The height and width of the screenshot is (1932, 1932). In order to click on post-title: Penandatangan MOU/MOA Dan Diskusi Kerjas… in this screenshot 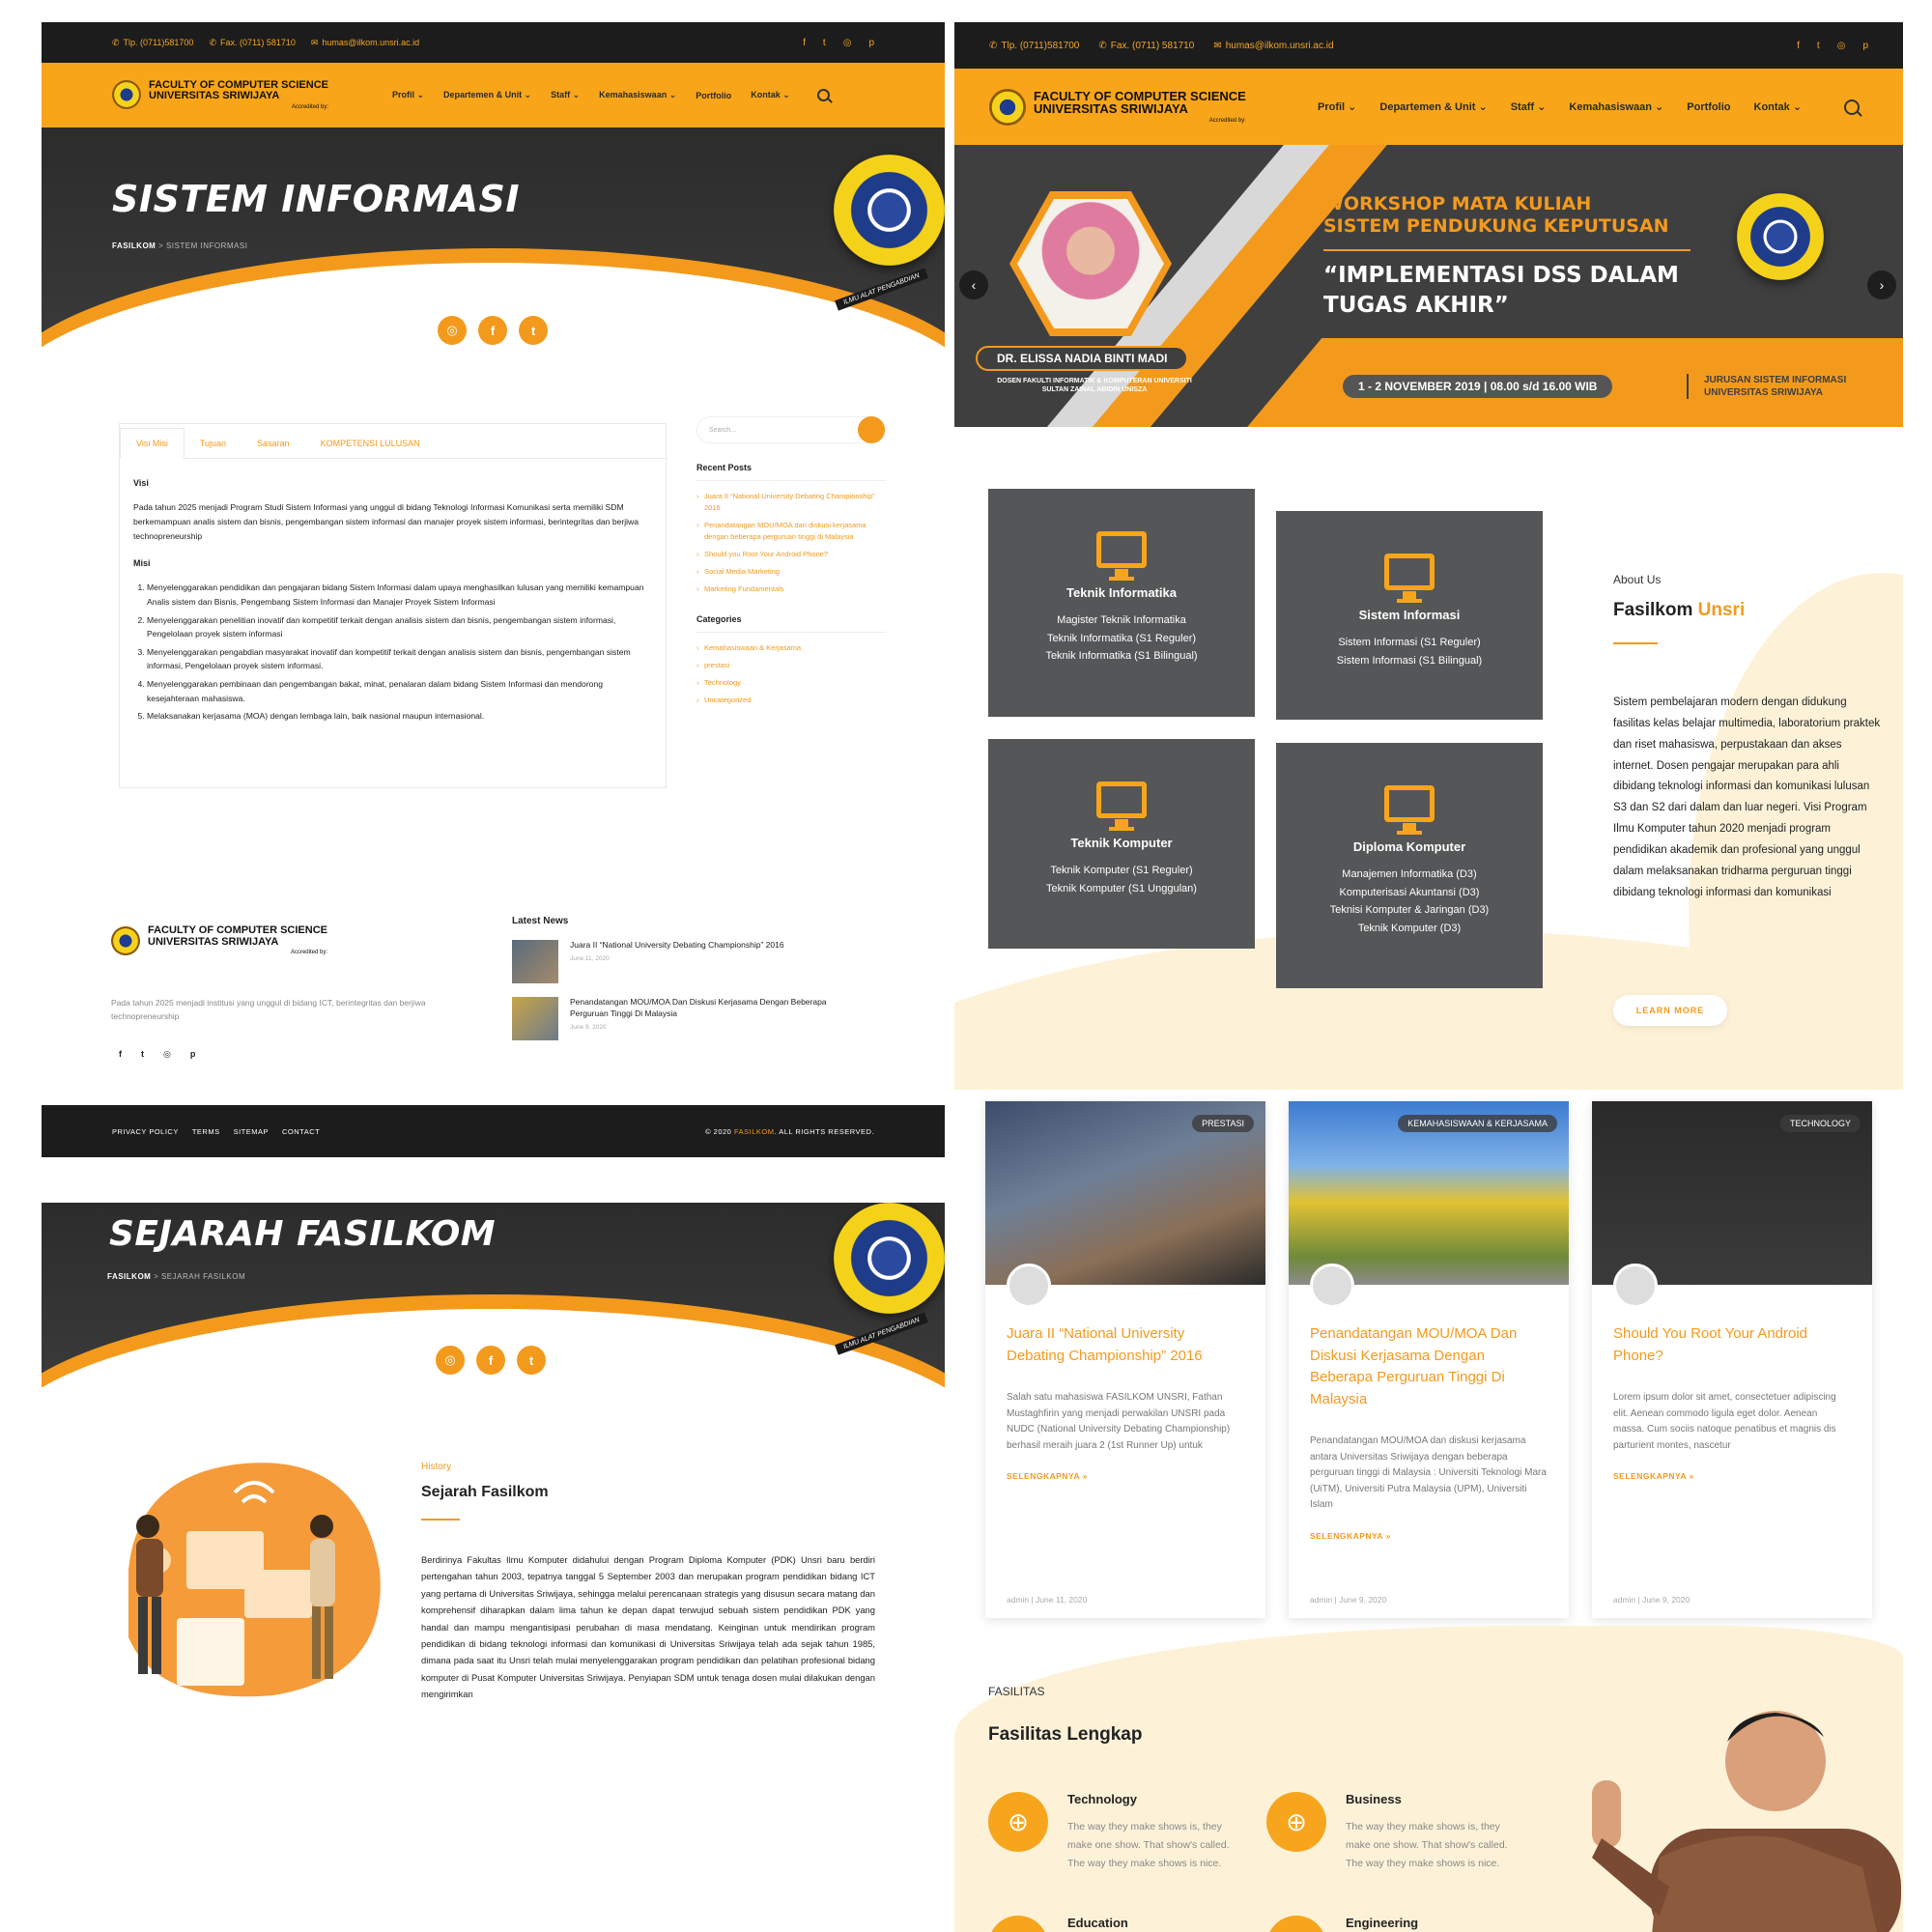, I will do `click(1429, 1366)`.